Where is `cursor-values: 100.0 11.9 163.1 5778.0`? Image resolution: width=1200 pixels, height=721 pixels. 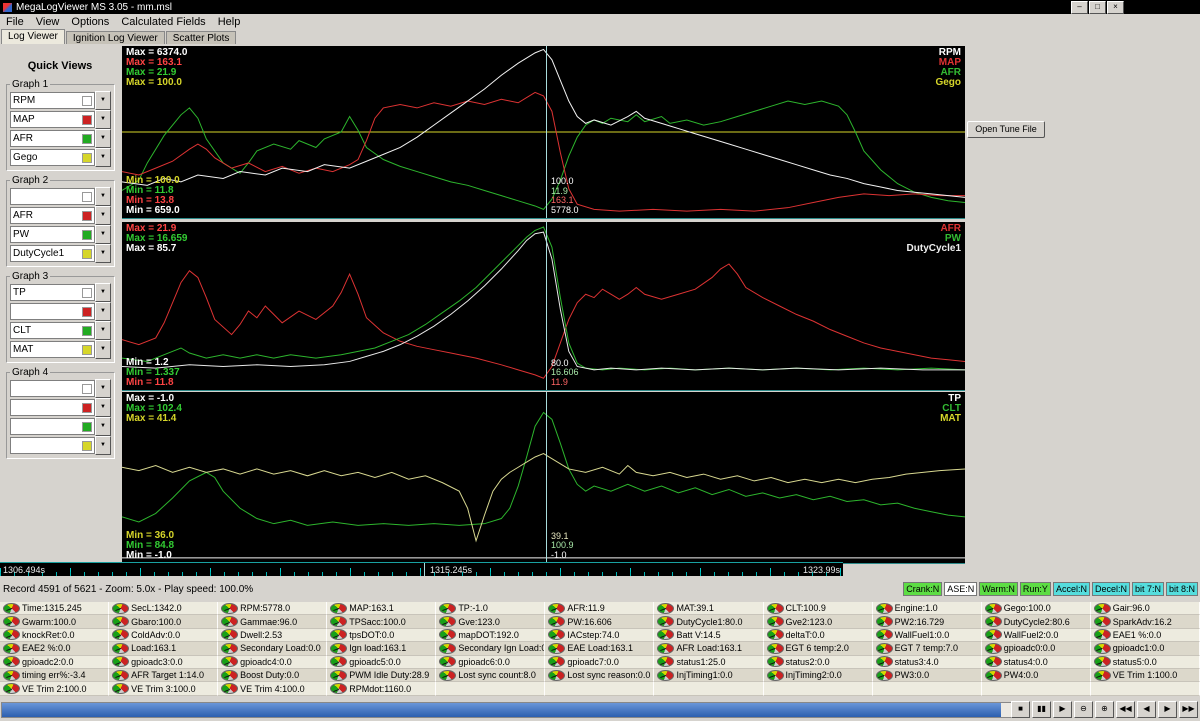
cursor-values: 100.0 11.9 163.1 5778.0 is located at coordinates (565, 195).